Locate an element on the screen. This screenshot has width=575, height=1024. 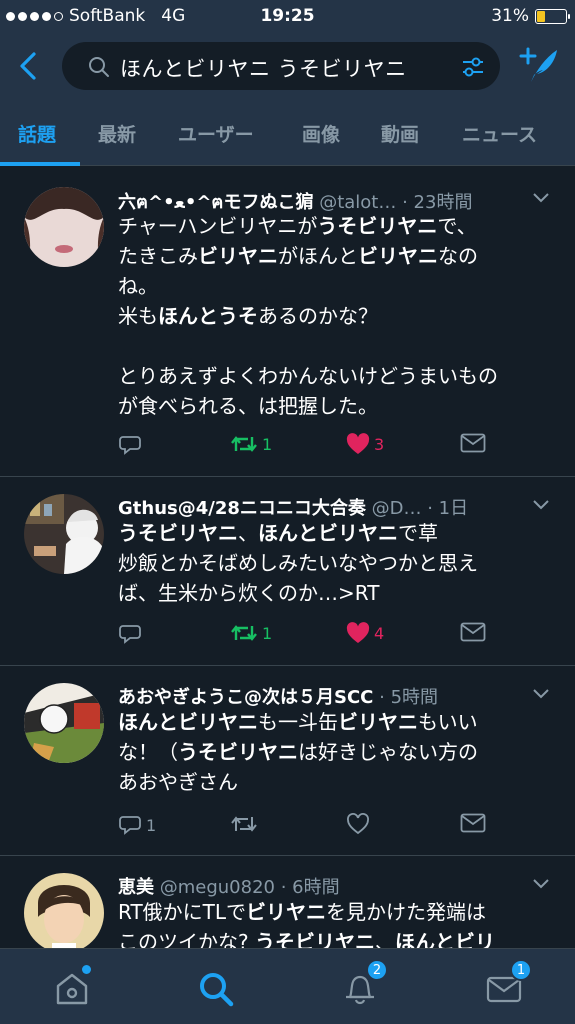
search-query: ほんとビリヤニ うそビリヤニ is located at coordinates (263, 68).